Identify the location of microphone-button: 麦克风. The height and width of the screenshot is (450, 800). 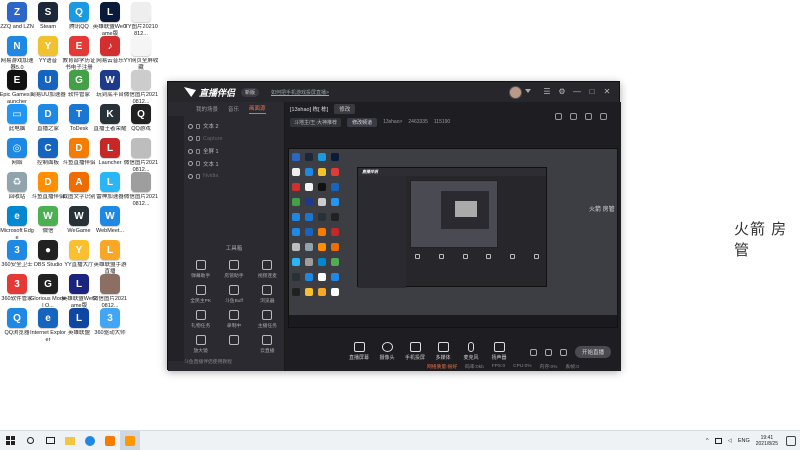
(471, 351).